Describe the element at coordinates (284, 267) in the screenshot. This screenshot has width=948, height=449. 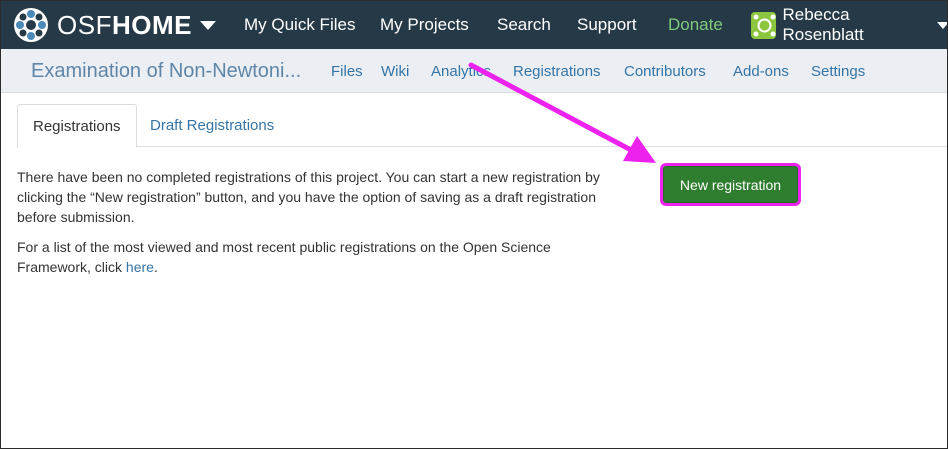
I see `message-line: Framework, click here.` at that location.